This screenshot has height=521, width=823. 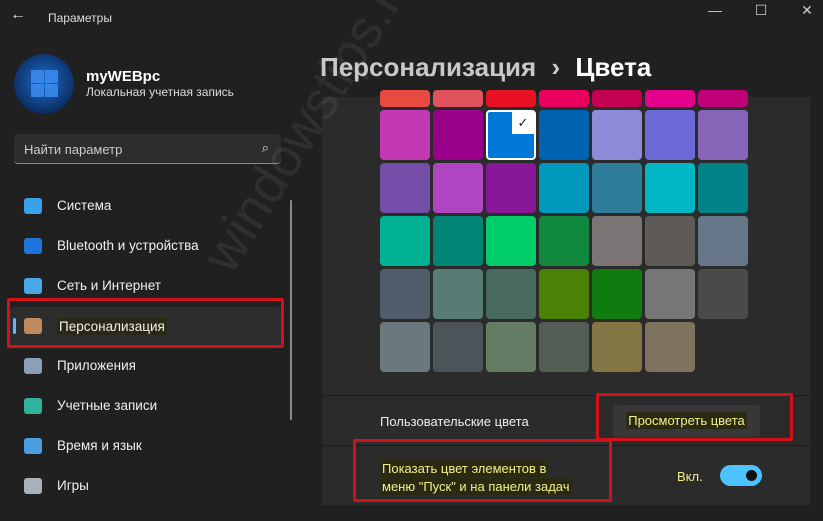 What do you see at coordinates (44, 84) in the screenshot?
I see `avatar` at bounding box center [44, 84].